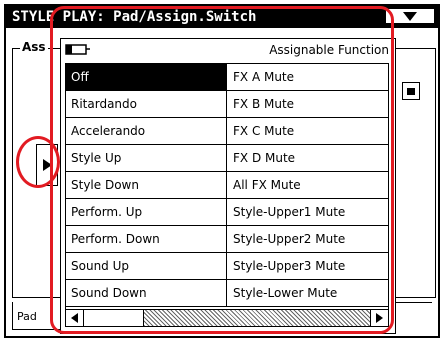 This screenshot has width=444, height=342. Describe the element at coordinates (27, 316) in the screenshot. I see `tab-pad-label: Pad` at that location.